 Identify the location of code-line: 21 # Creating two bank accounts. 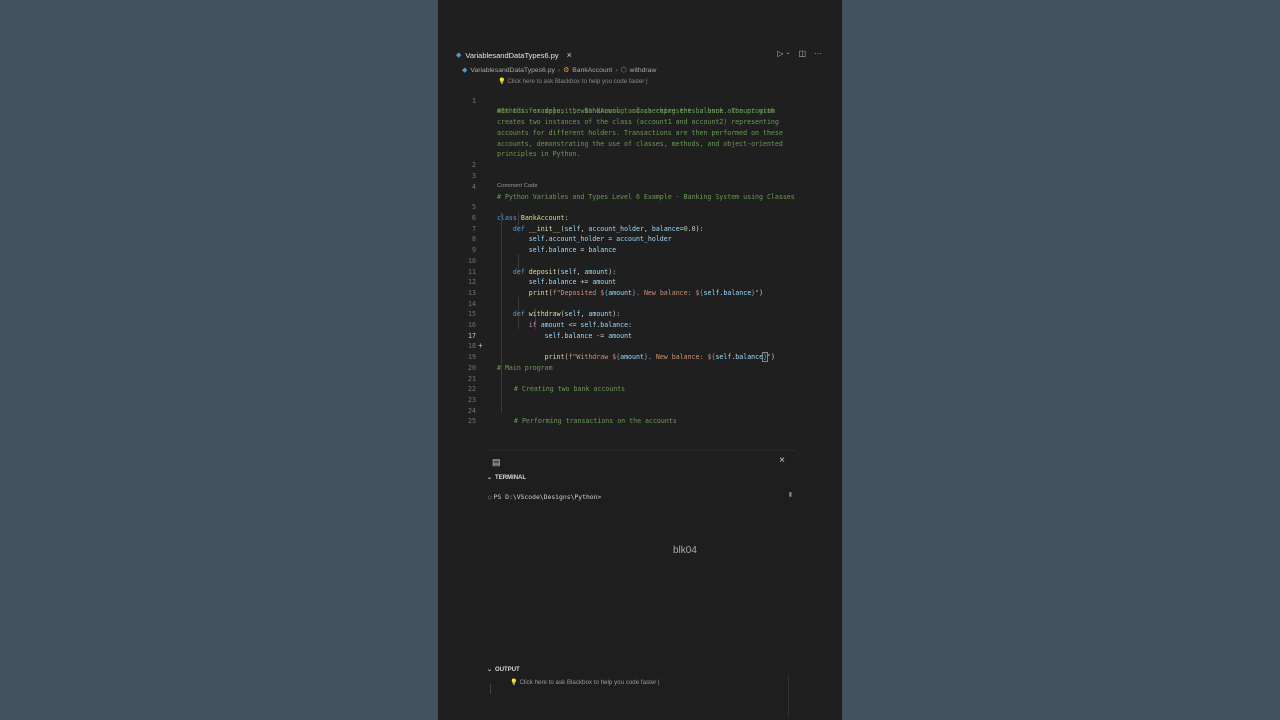
(640, 378).